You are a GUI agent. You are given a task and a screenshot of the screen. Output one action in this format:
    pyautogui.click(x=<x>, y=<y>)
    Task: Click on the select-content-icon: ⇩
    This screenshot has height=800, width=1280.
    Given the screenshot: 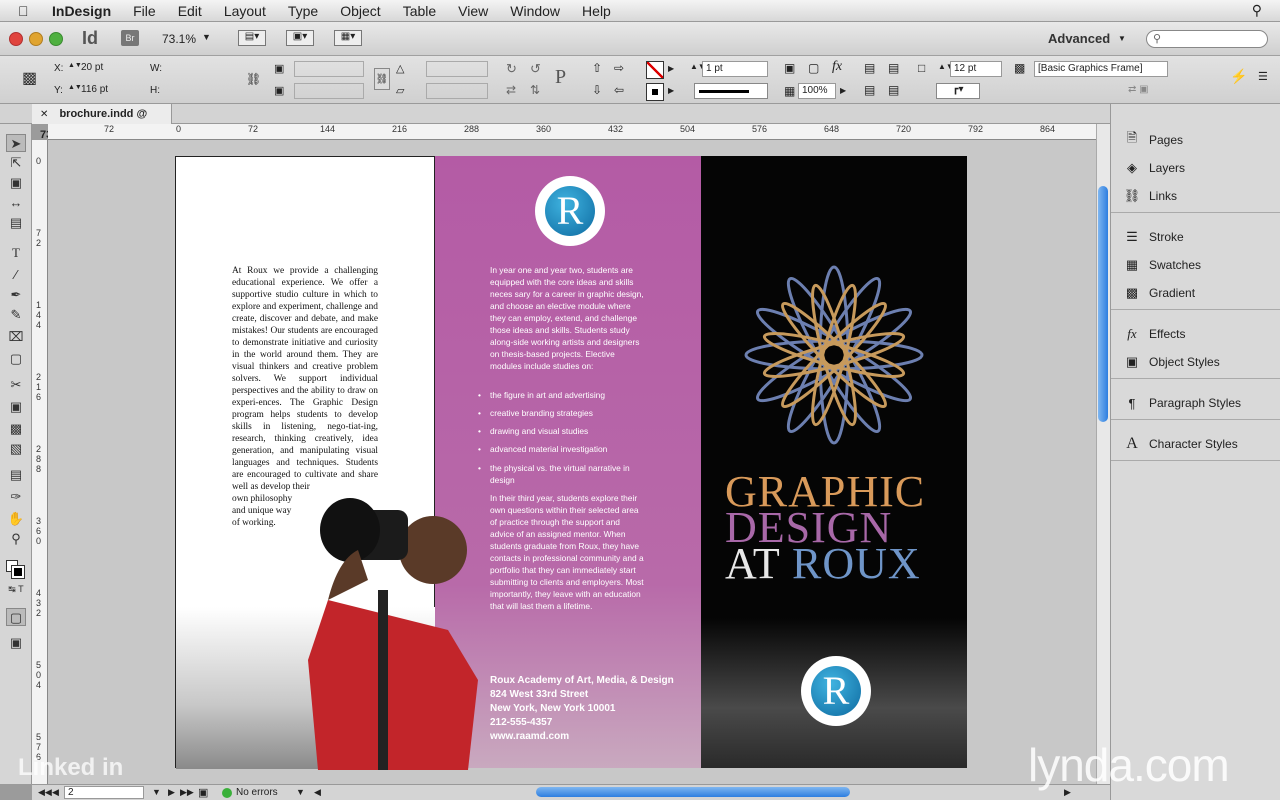 What is the action you would take?
    pyautogui.click(x=597, y=90)
    